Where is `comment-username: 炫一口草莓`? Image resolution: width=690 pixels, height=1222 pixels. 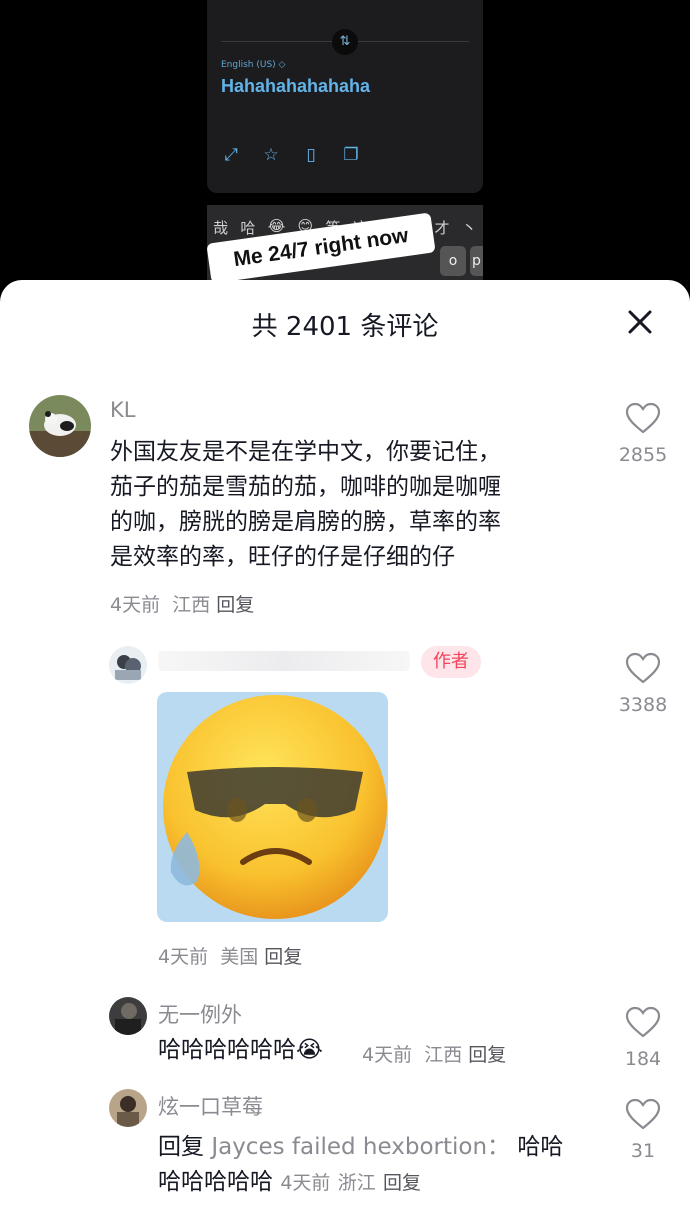 comment-username: 炫一口草莓 is located at coordinates (210, 1106).